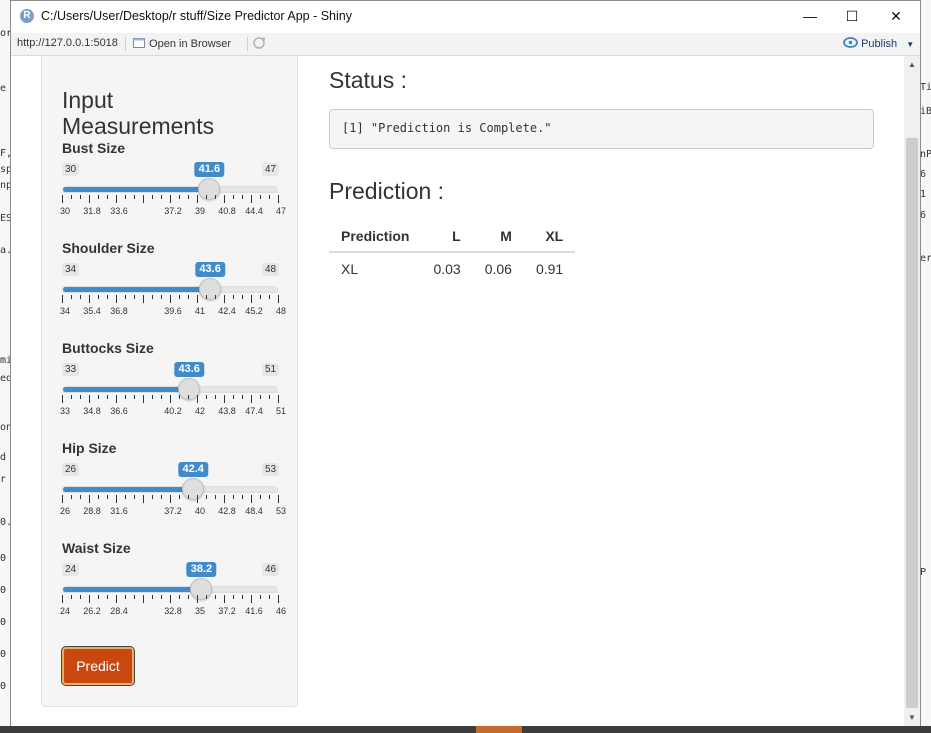  What do you see at coordinates (173, 205) in the screenshot?
I see `slider-ticks: 30 31.8 33.6 37.2 39 40.8 44.4 47` at bounding box center [173, 205].